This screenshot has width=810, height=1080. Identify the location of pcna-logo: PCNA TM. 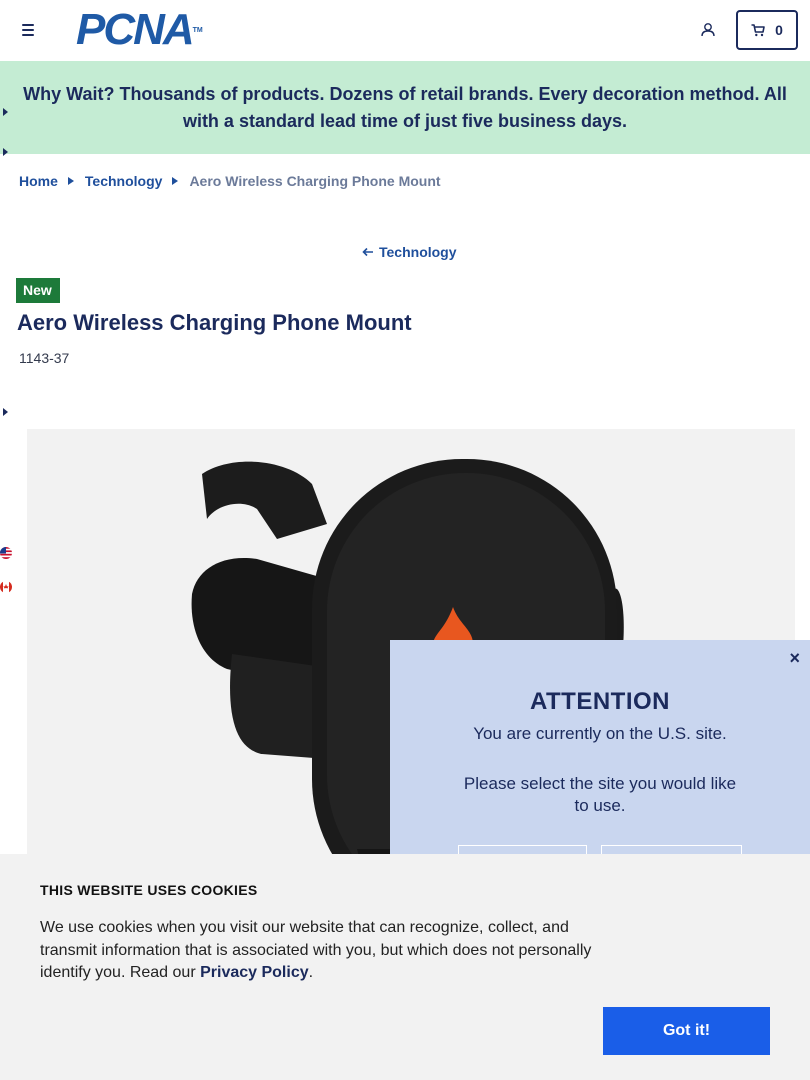
(139, 30).